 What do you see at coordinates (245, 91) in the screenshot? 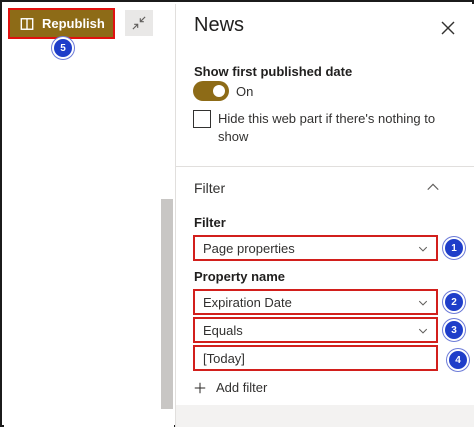
I see `toggle-state: On` at bounding box center [245, 91].